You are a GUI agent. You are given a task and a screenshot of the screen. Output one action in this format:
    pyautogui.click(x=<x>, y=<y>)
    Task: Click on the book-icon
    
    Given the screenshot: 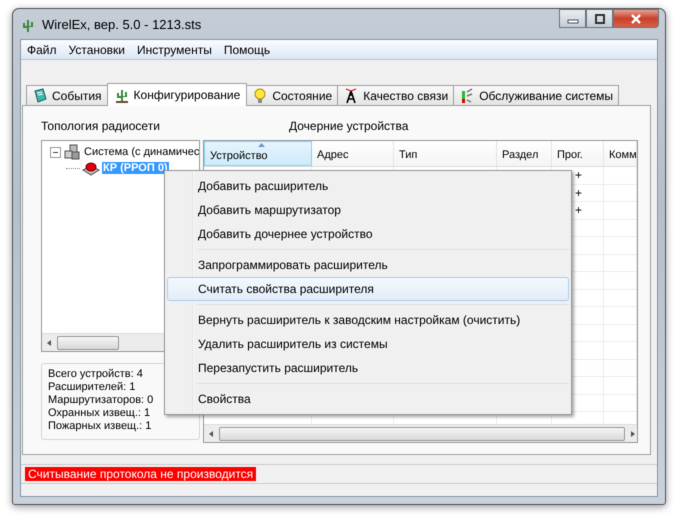 What is the action you would take?
    pyautogui.click(x=40, y=96)
    